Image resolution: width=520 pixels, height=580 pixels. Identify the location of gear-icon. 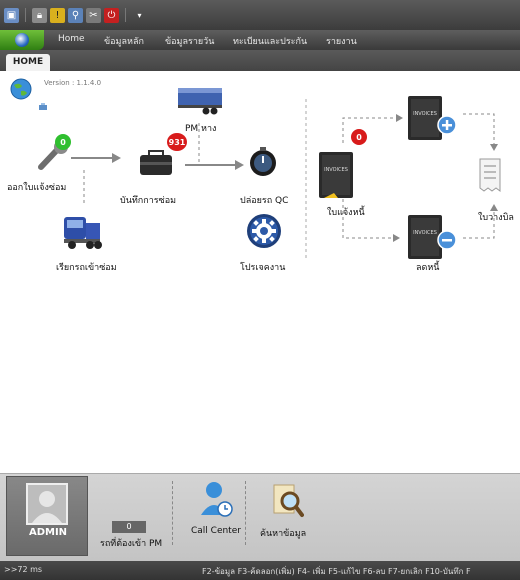
(264, 233).